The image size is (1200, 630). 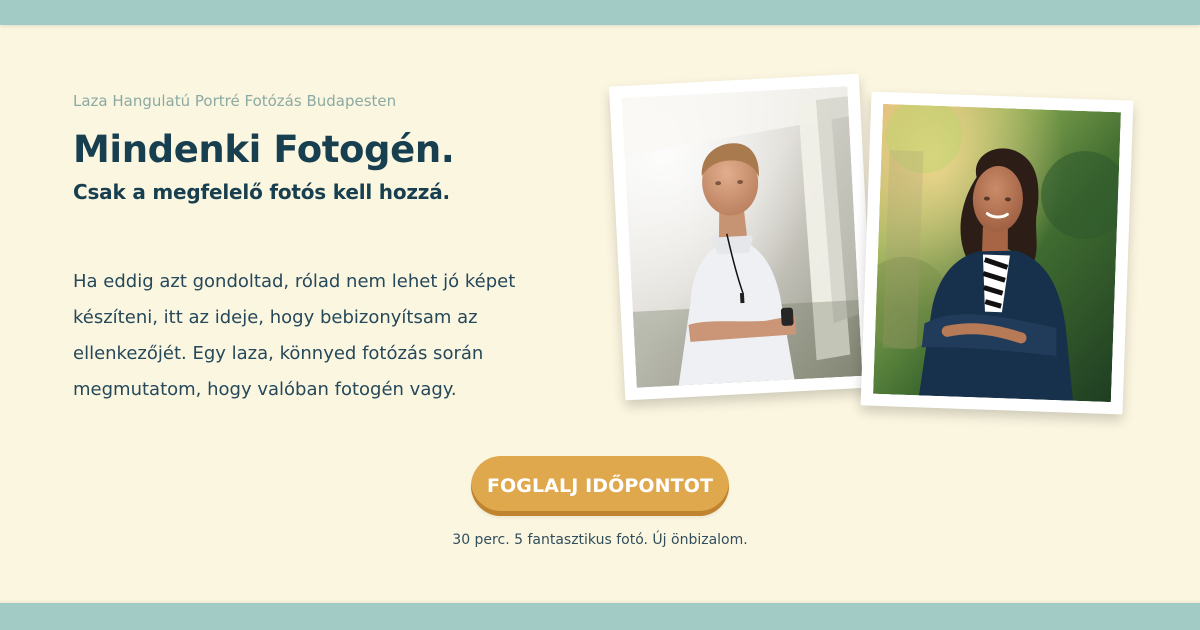 What do you see at coordinates (600, 12) in the screenshot?
I see `top-accent-band` at bounding box center [600, 12].